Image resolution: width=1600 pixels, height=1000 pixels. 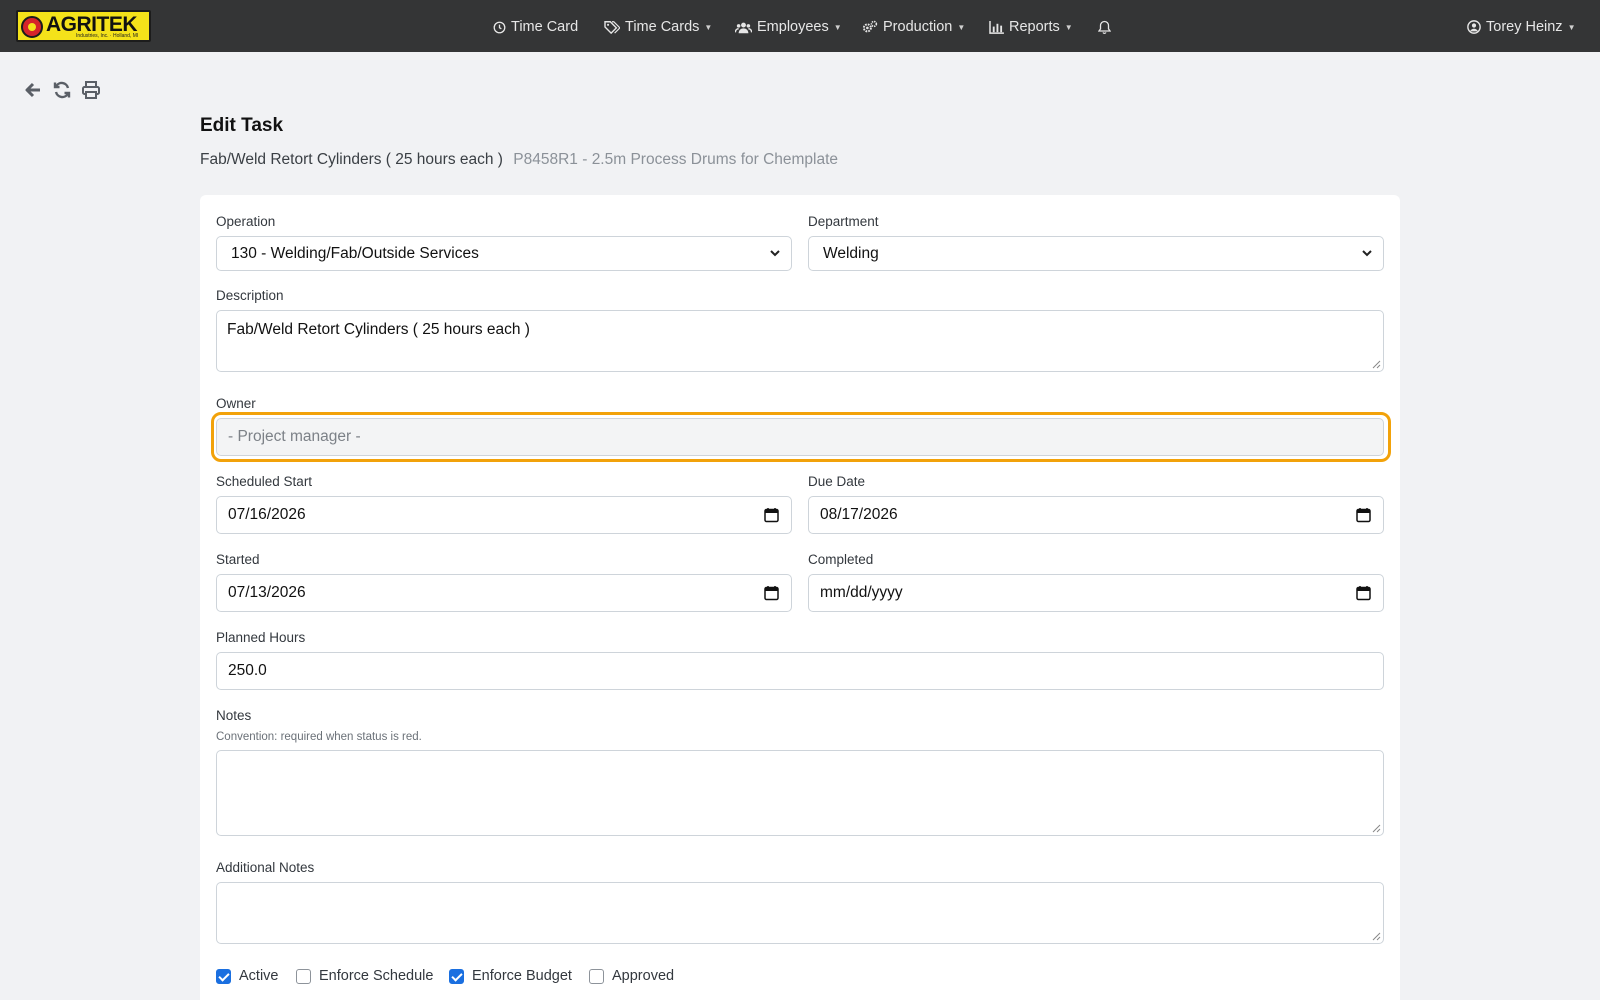 I want to click on notes-textarea, so click(x=800, y=793).